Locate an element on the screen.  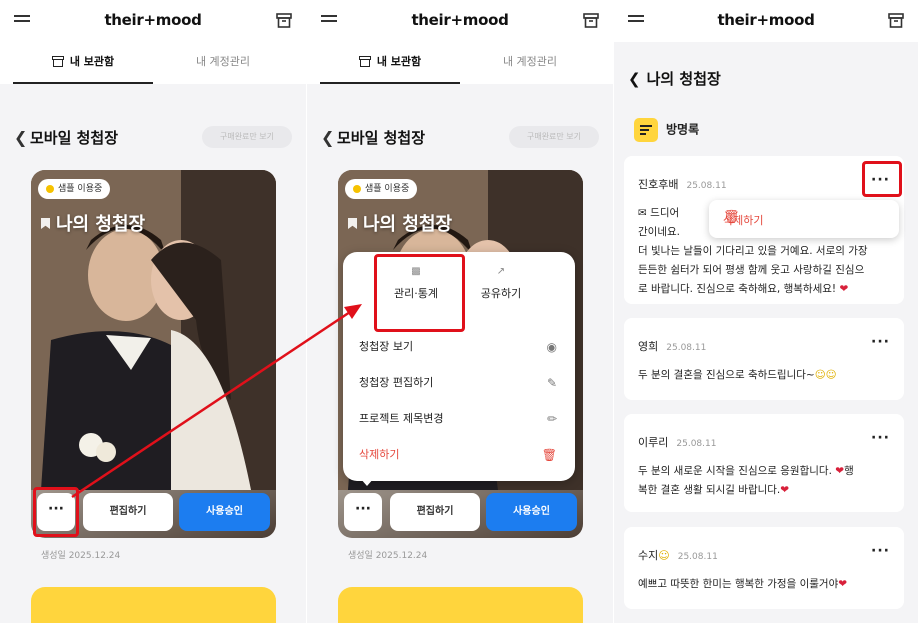
menu-item-label: 청첩장 보기 is located at coordinates (386, 346).